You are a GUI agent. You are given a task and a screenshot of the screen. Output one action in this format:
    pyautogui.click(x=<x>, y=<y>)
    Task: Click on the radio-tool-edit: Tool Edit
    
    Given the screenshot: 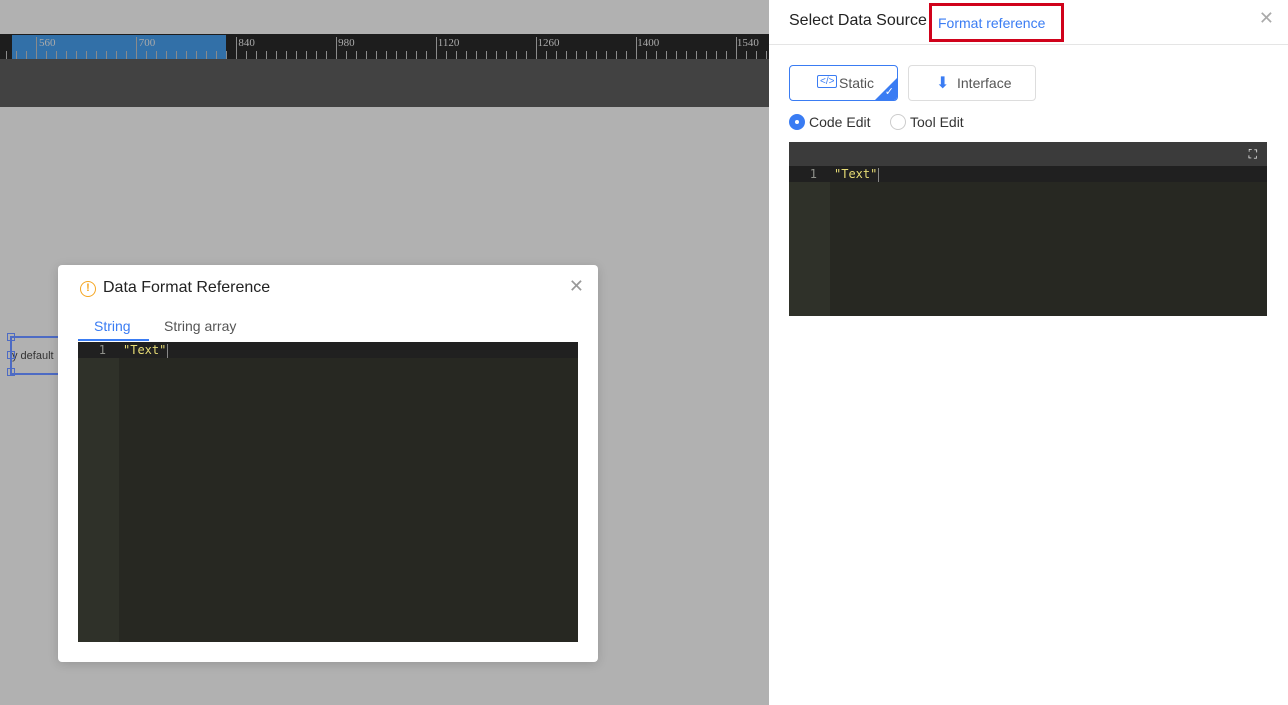 What is the action you would take?
    pyautogui.click(x=927, y=122)
    